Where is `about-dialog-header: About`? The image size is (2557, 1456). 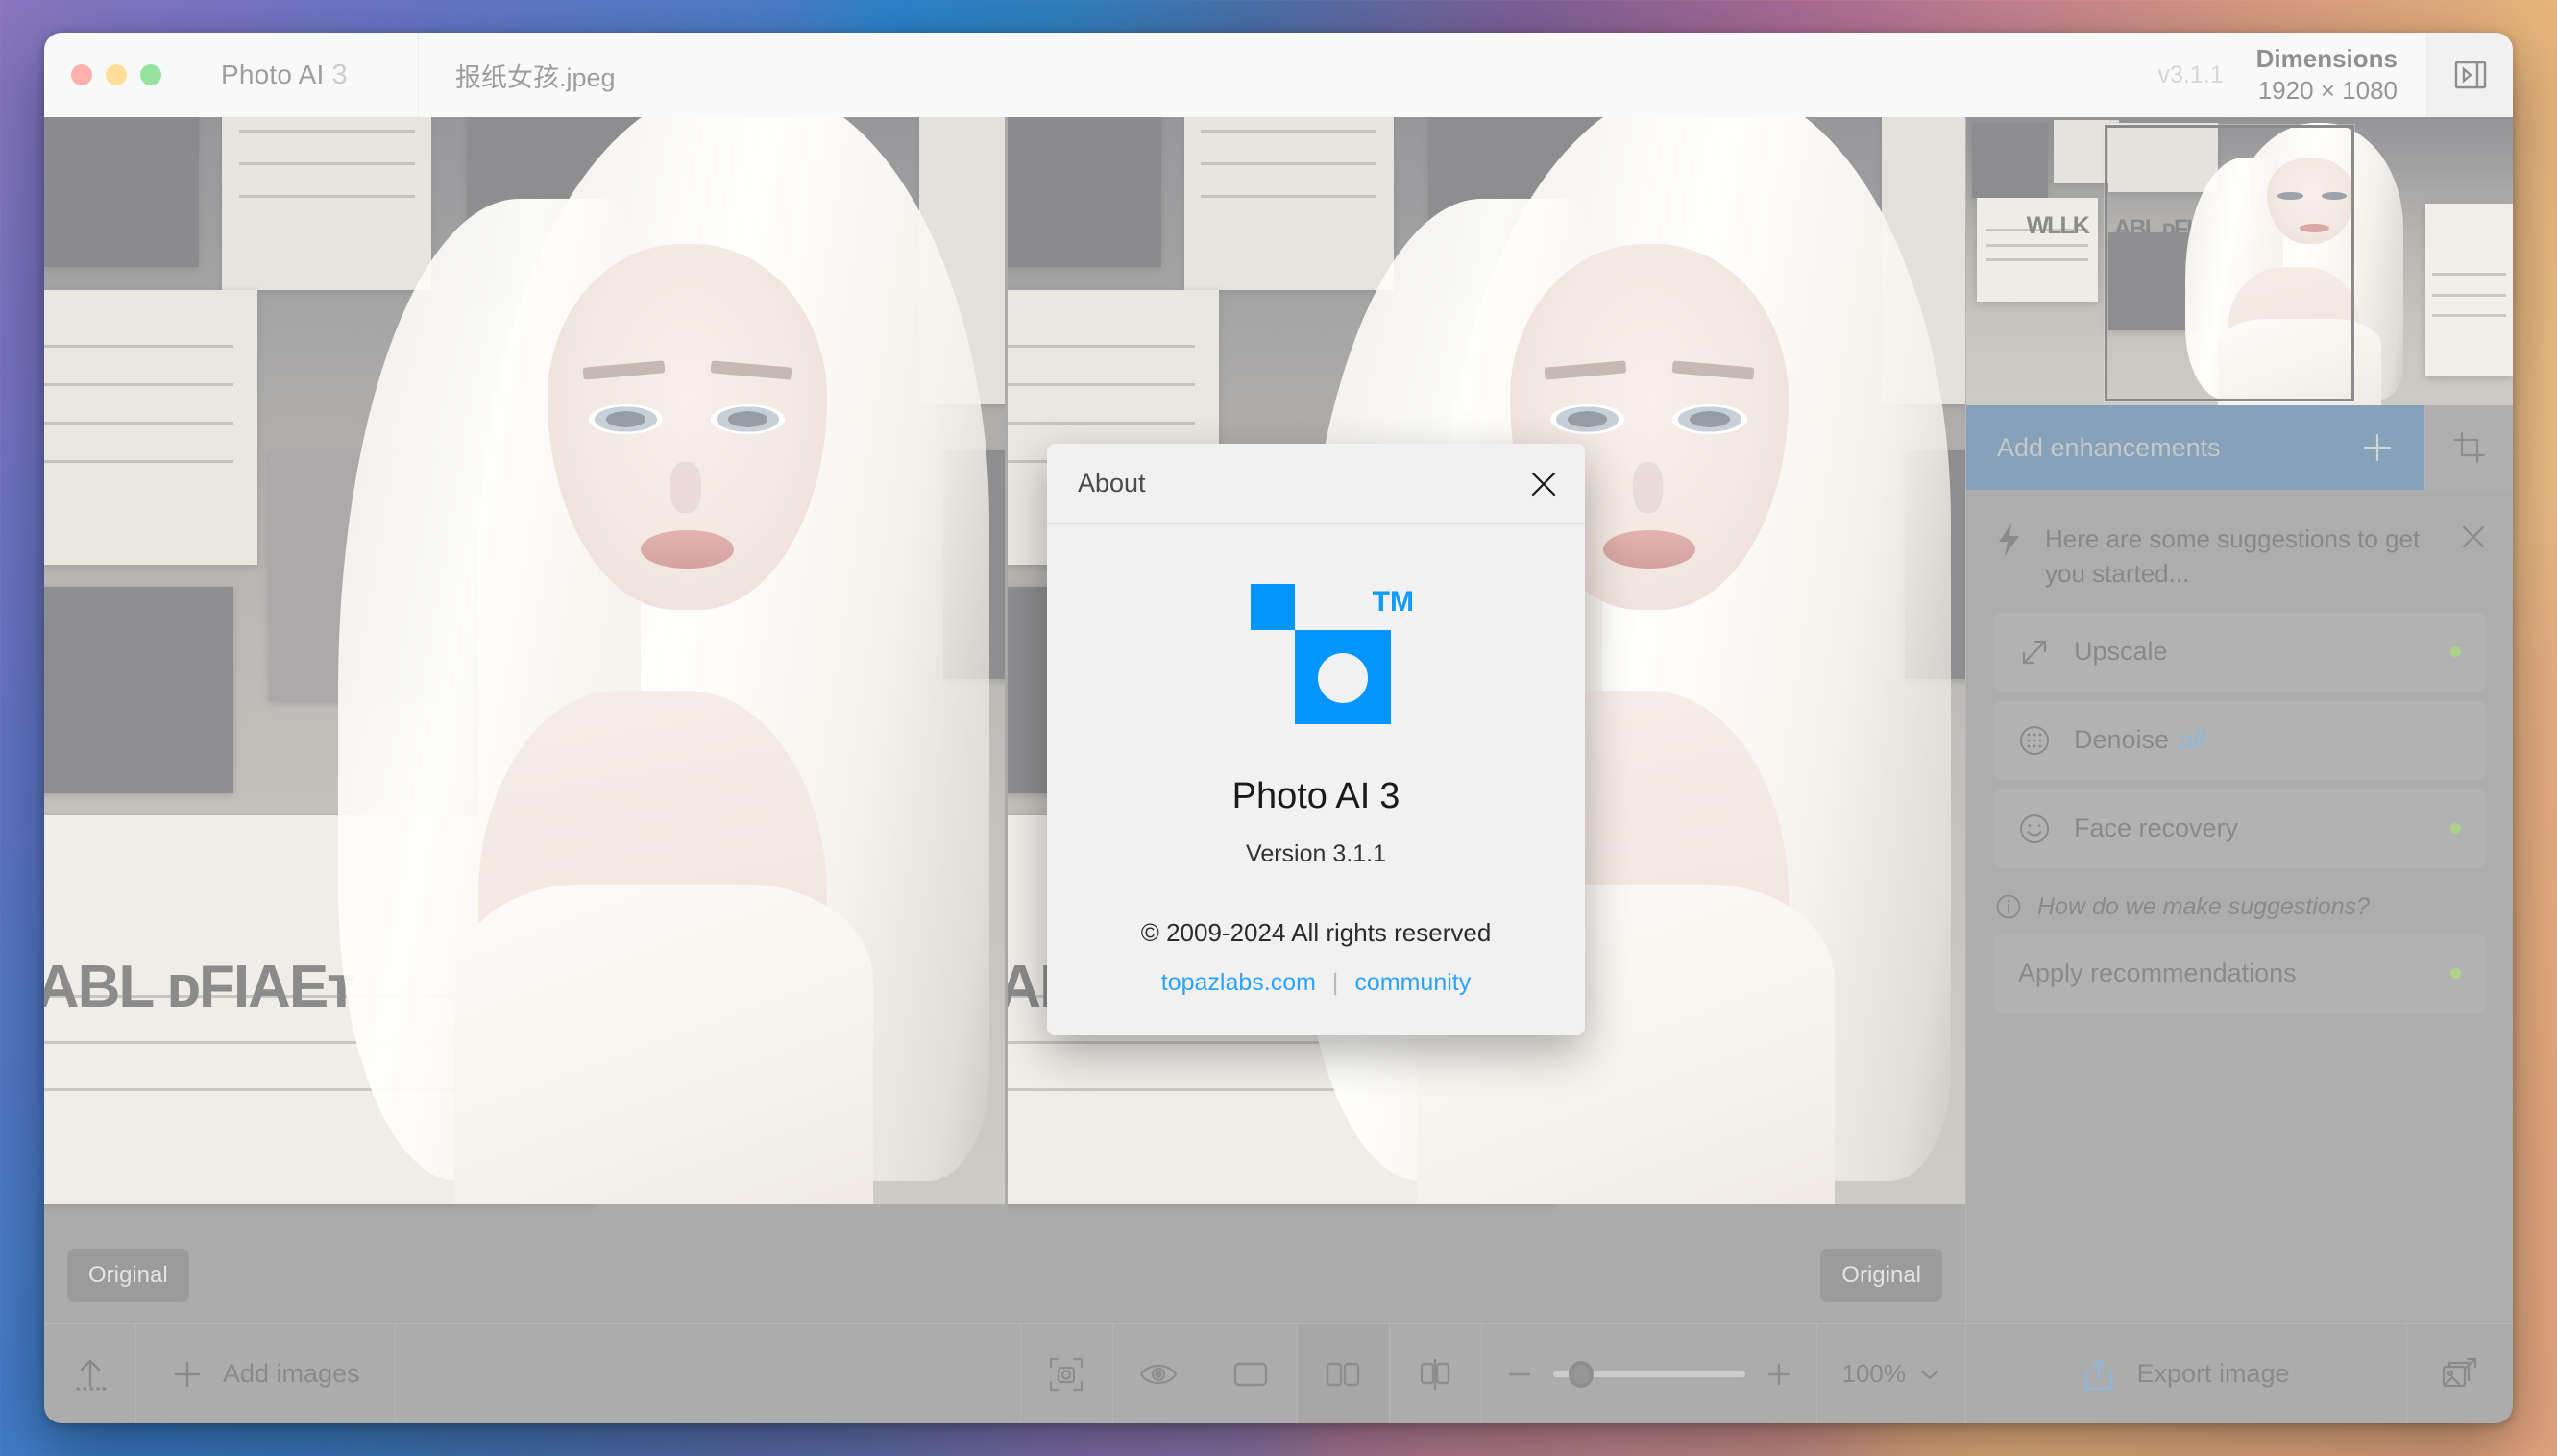
about-dialog-header: About is located at coordinates (1316, 484).